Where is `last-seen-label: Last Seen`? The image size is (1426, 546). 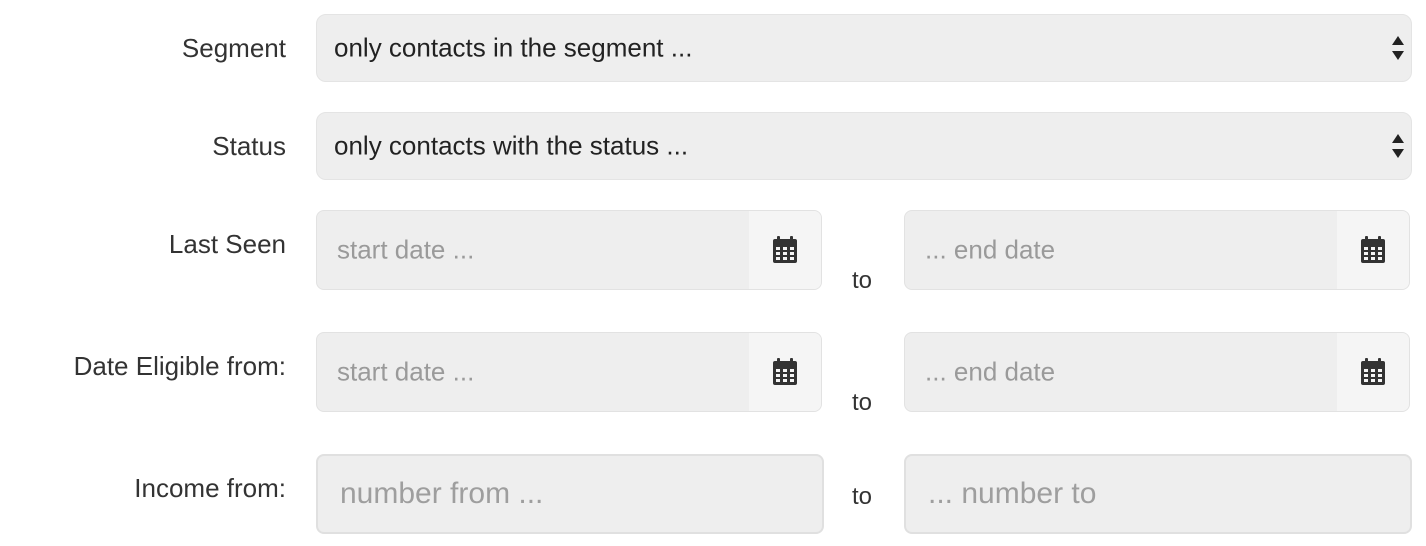
last-seen-label: Last Seen is located at coordinates (227, 244).